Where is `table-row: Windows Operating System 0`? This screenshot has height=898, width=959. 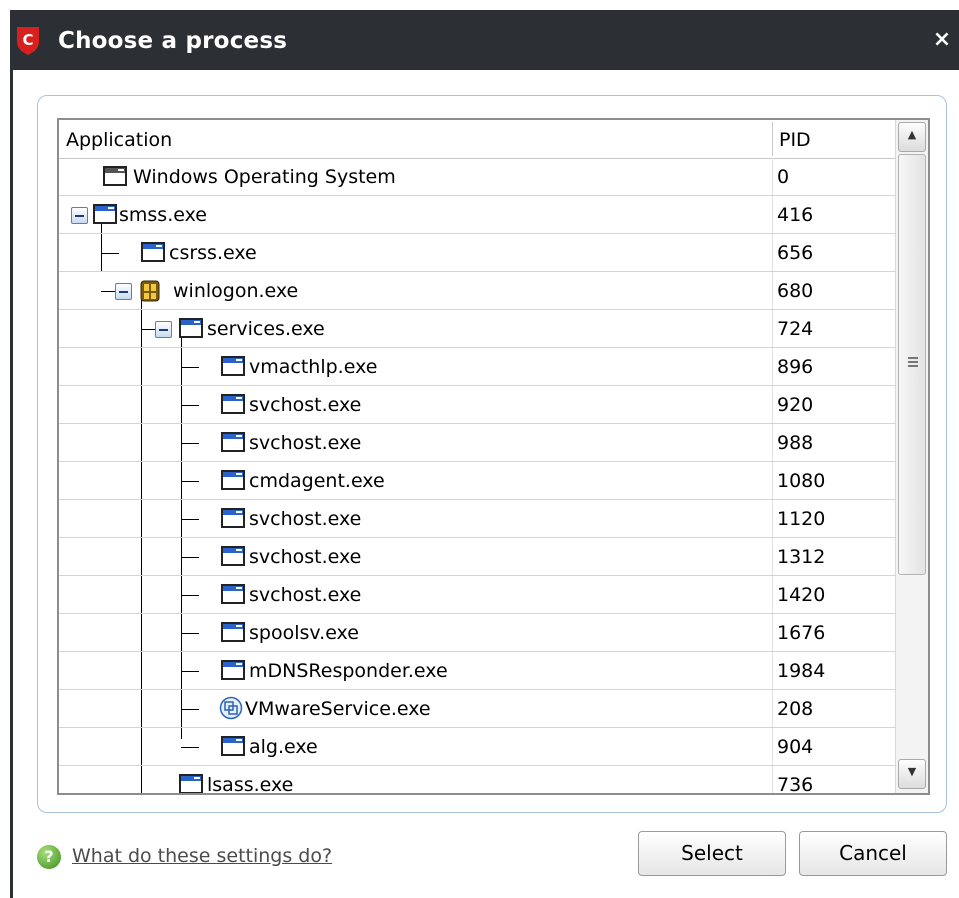
table-row: Windows Operating System 0 is located at coordinates (477, 177).